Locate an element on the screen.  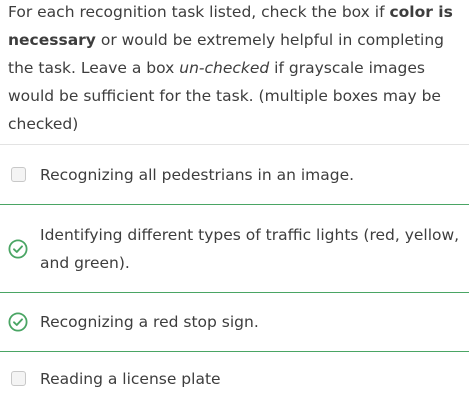
option-license-plate: Reading a license plate is located at coordinates (234, 378).